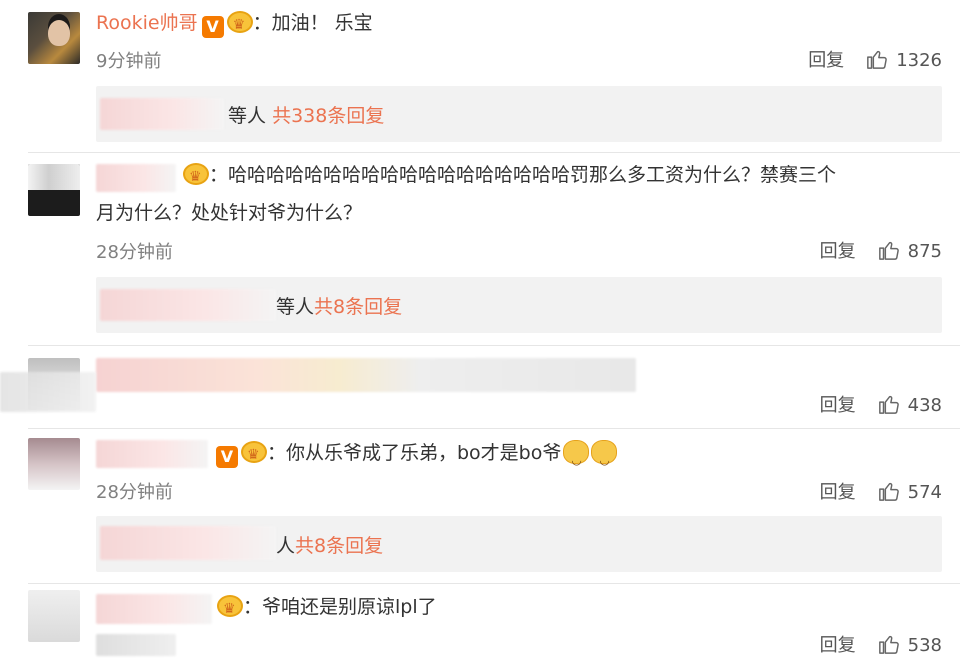  I want to click on comment-actions: 回复 438, so click(881, 404).